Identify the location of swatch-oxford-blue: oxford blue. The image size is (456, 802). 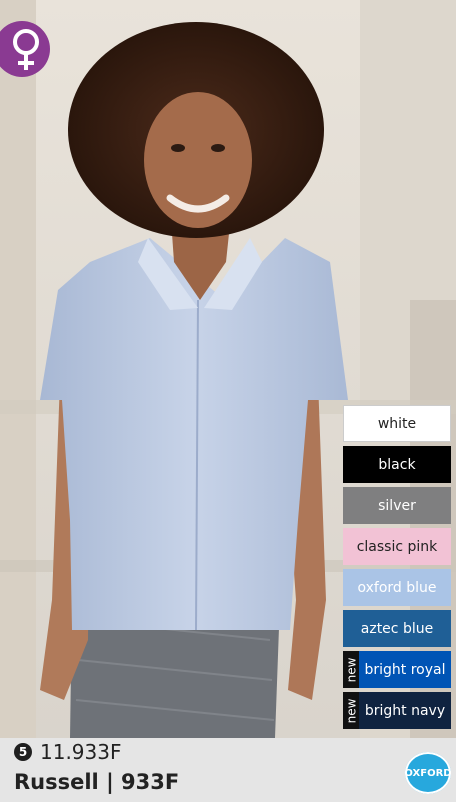
(397, 587).